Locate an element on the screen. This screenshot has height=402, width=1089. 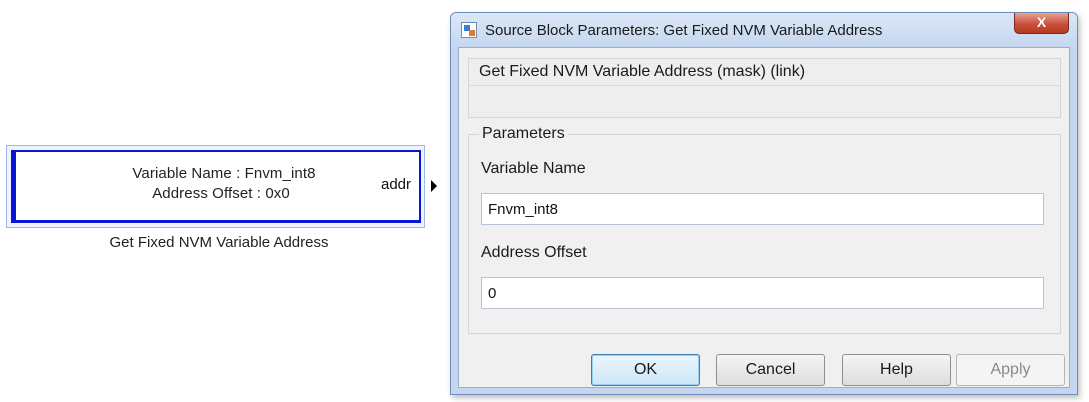
address-offset-input is located at coordinates (762, 293).